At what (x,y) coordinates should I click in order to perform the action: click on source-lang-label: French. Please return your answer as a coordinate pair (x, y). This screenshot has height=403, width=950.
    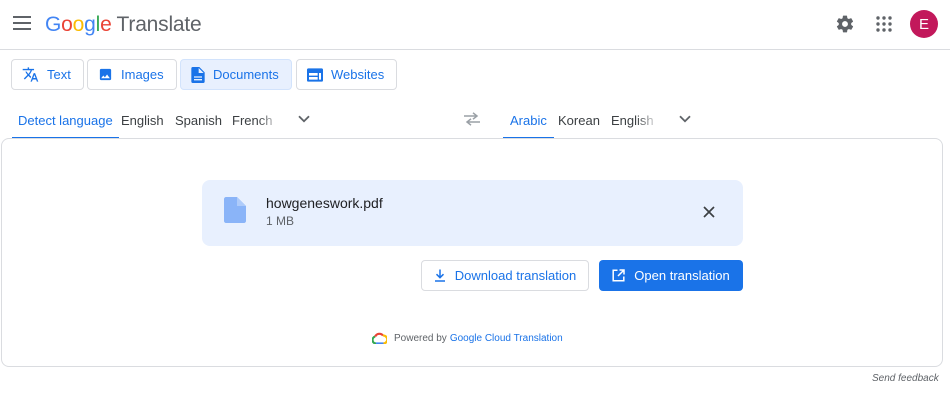
    Looking at the image, I should click on (252, 120).